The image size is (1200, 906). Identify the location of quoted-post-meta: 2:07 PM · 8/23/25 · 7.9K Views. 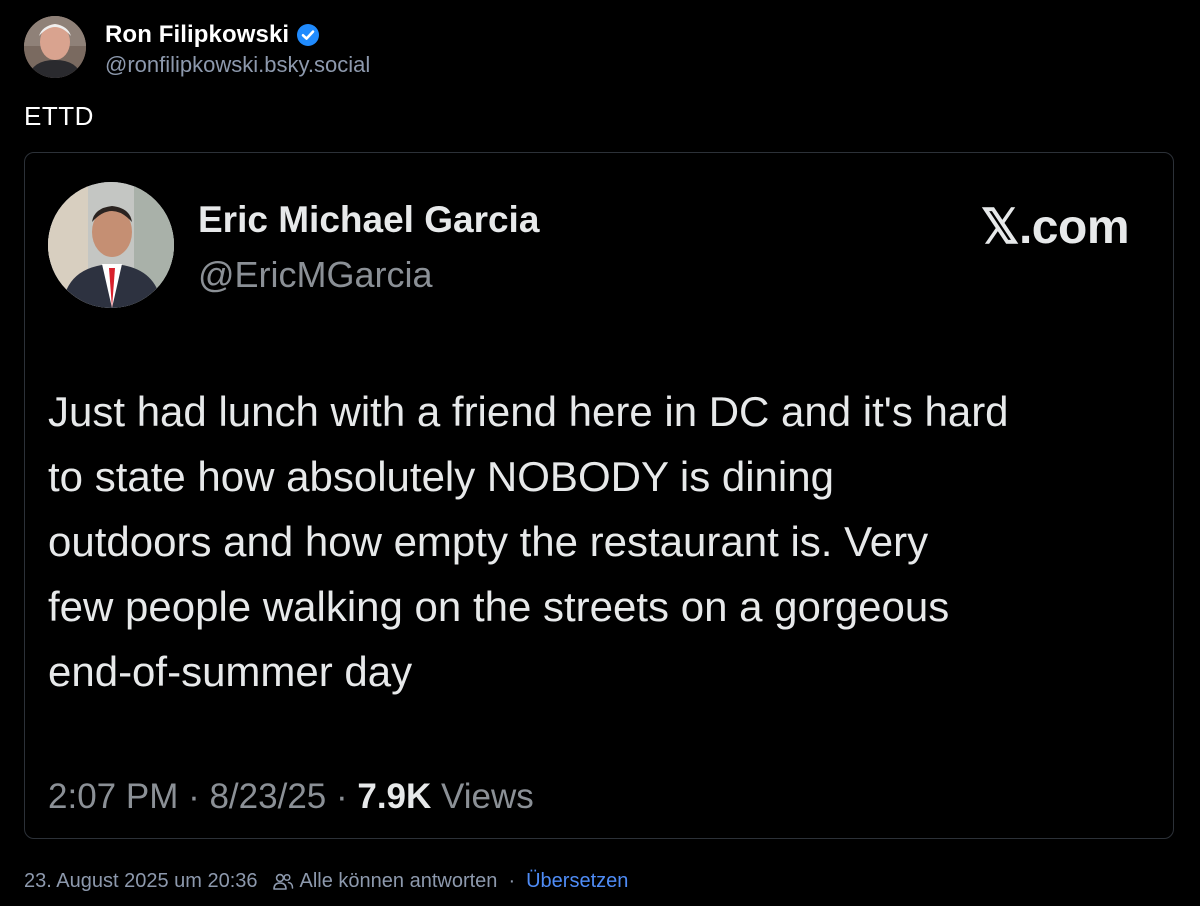
(291, 797).